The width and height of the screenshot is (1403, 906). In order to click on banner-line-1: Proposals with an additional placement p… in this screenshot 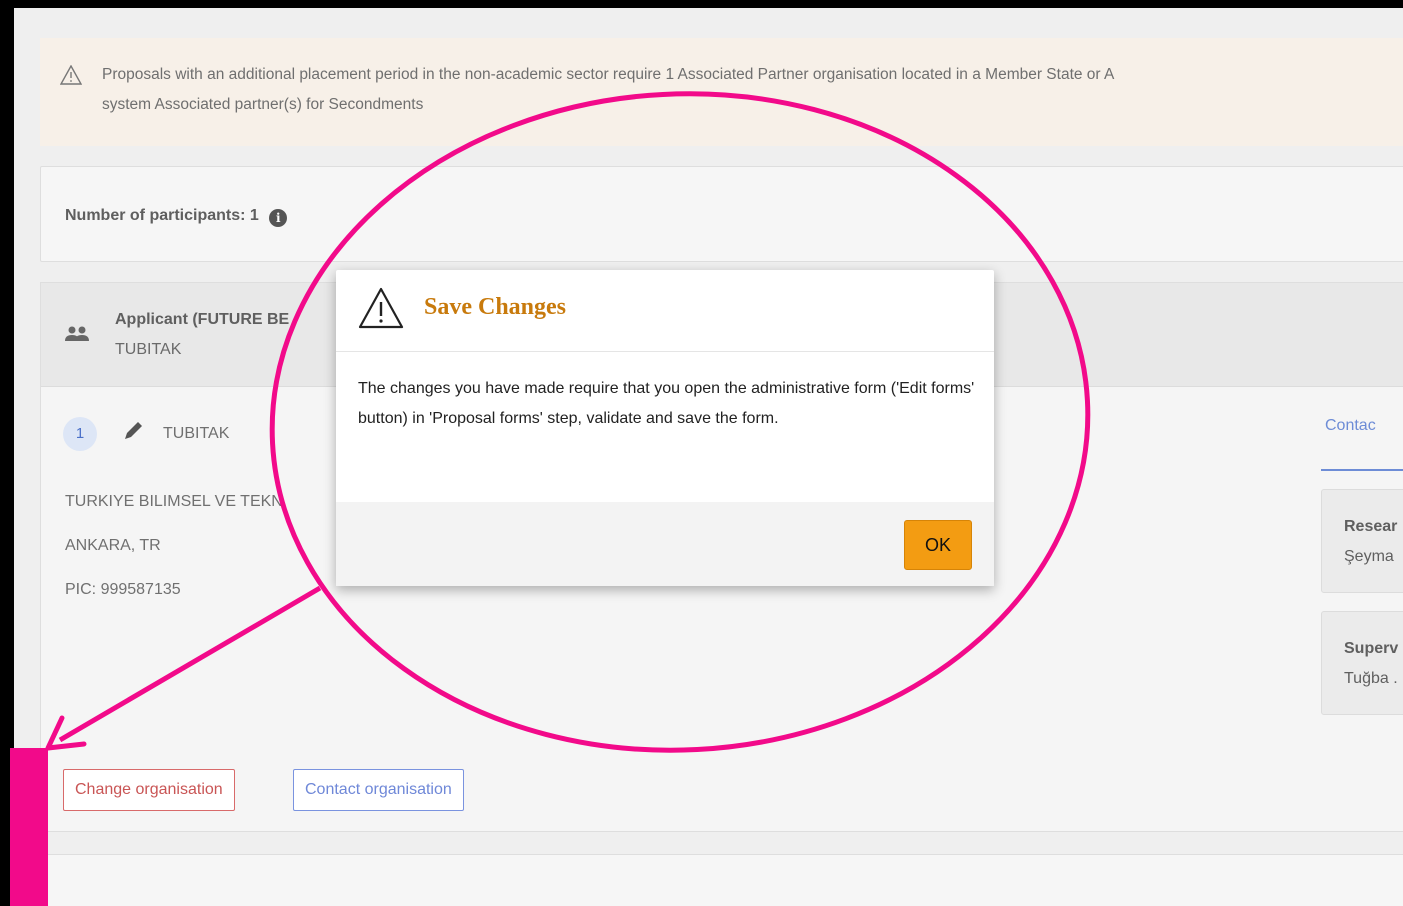, I will do `click(608, 74)`.